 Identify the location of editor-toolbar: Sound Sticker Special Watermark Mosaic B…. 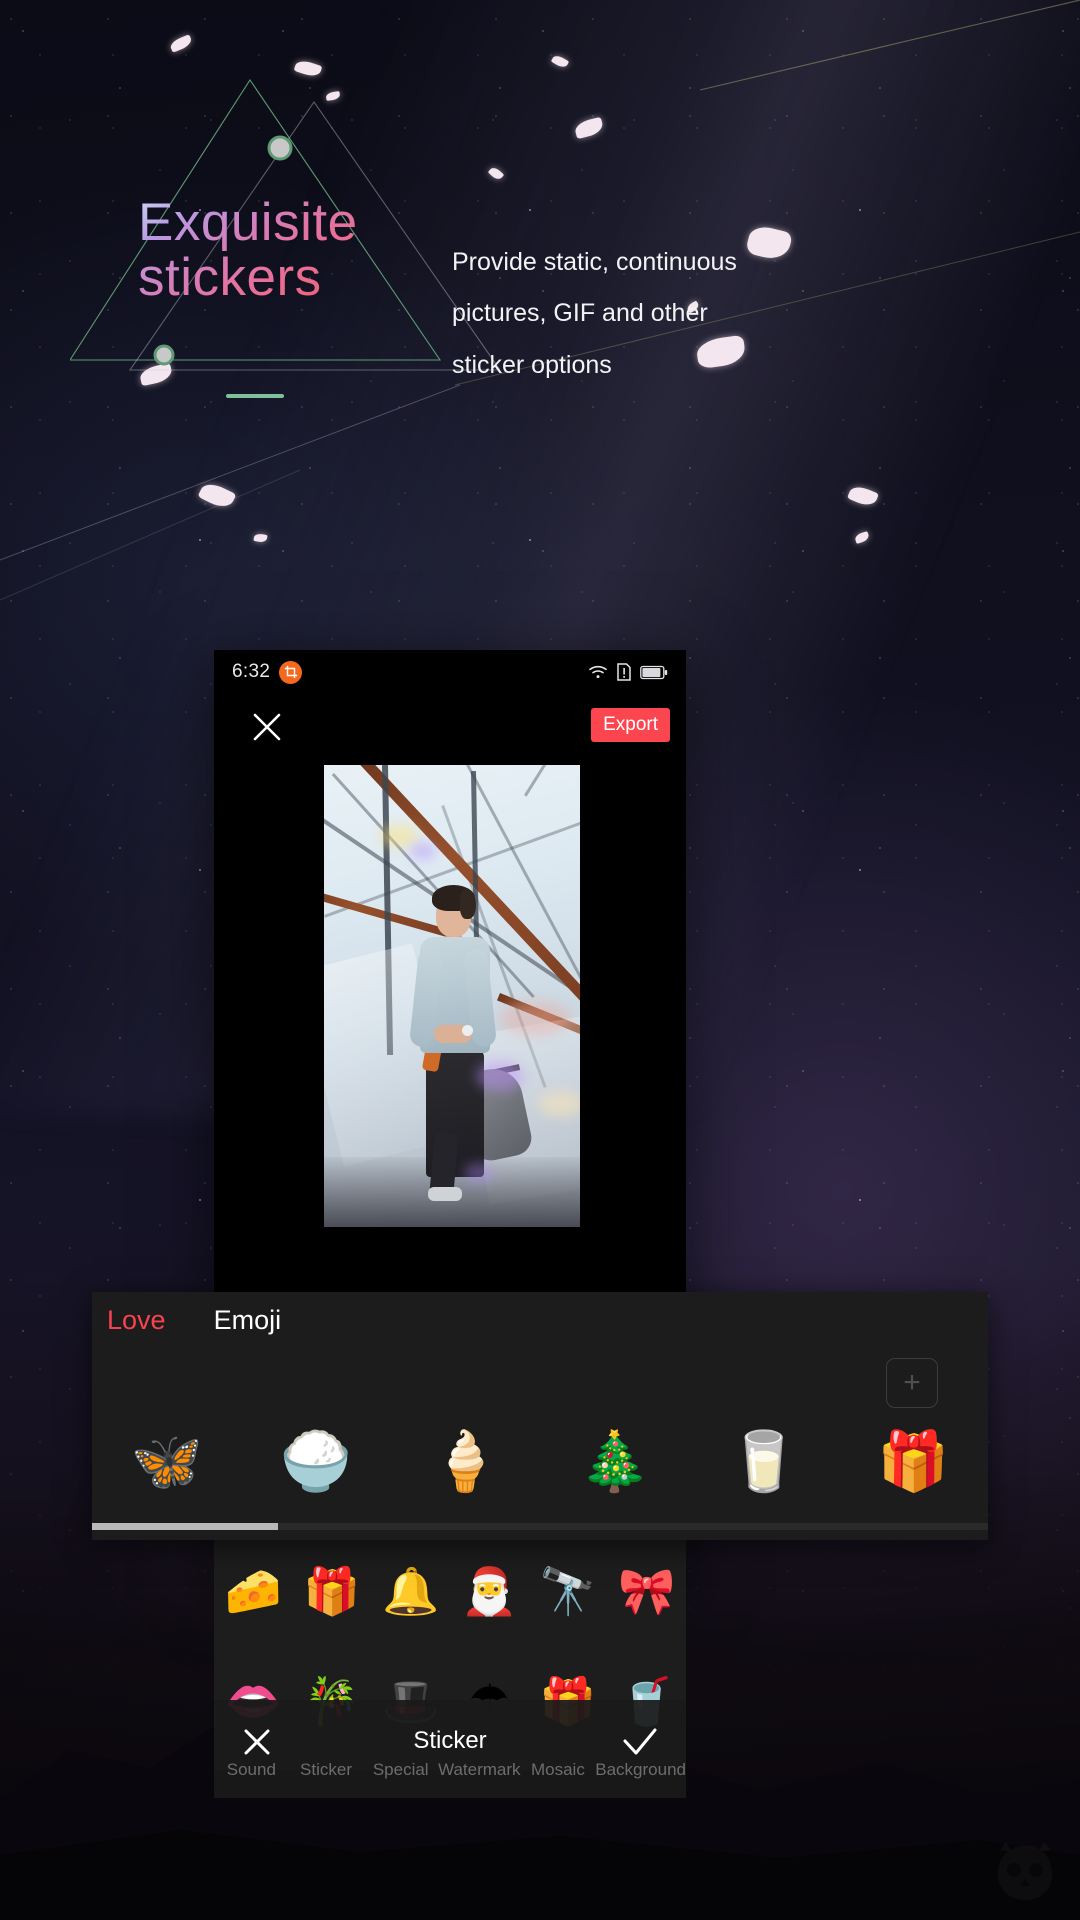
(450, 1749).